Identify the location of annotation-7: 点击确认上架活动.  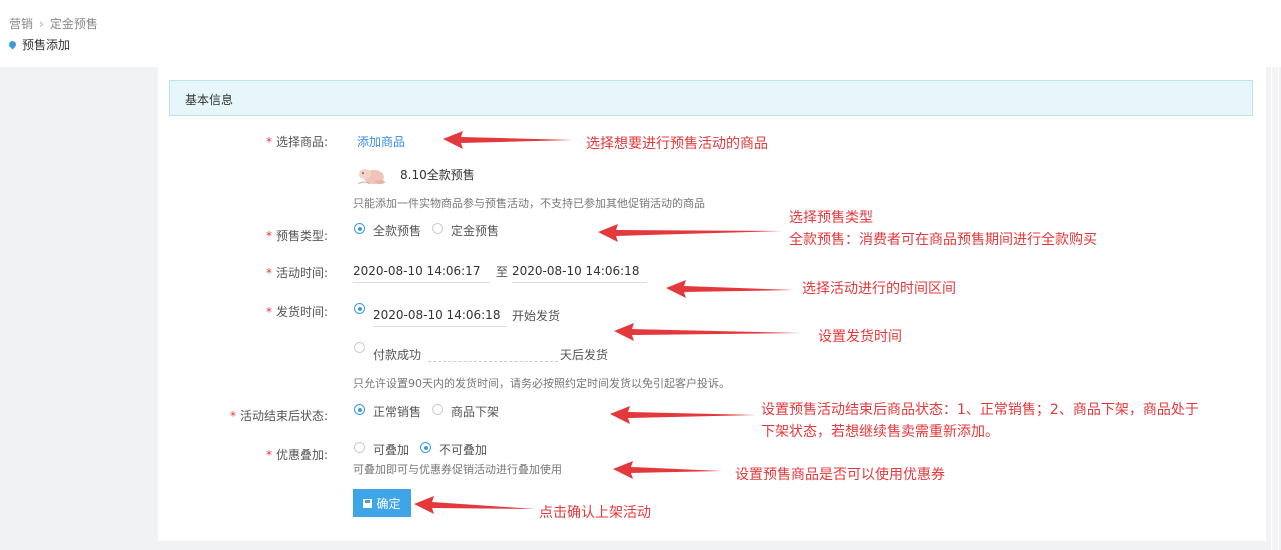
(595, 513).